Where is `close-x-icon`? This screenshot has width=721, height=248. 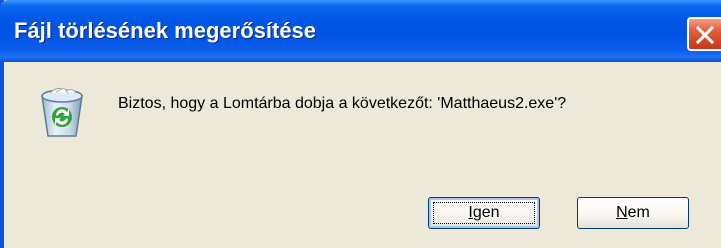
close-x-icon is located at coordinates (705, 35).